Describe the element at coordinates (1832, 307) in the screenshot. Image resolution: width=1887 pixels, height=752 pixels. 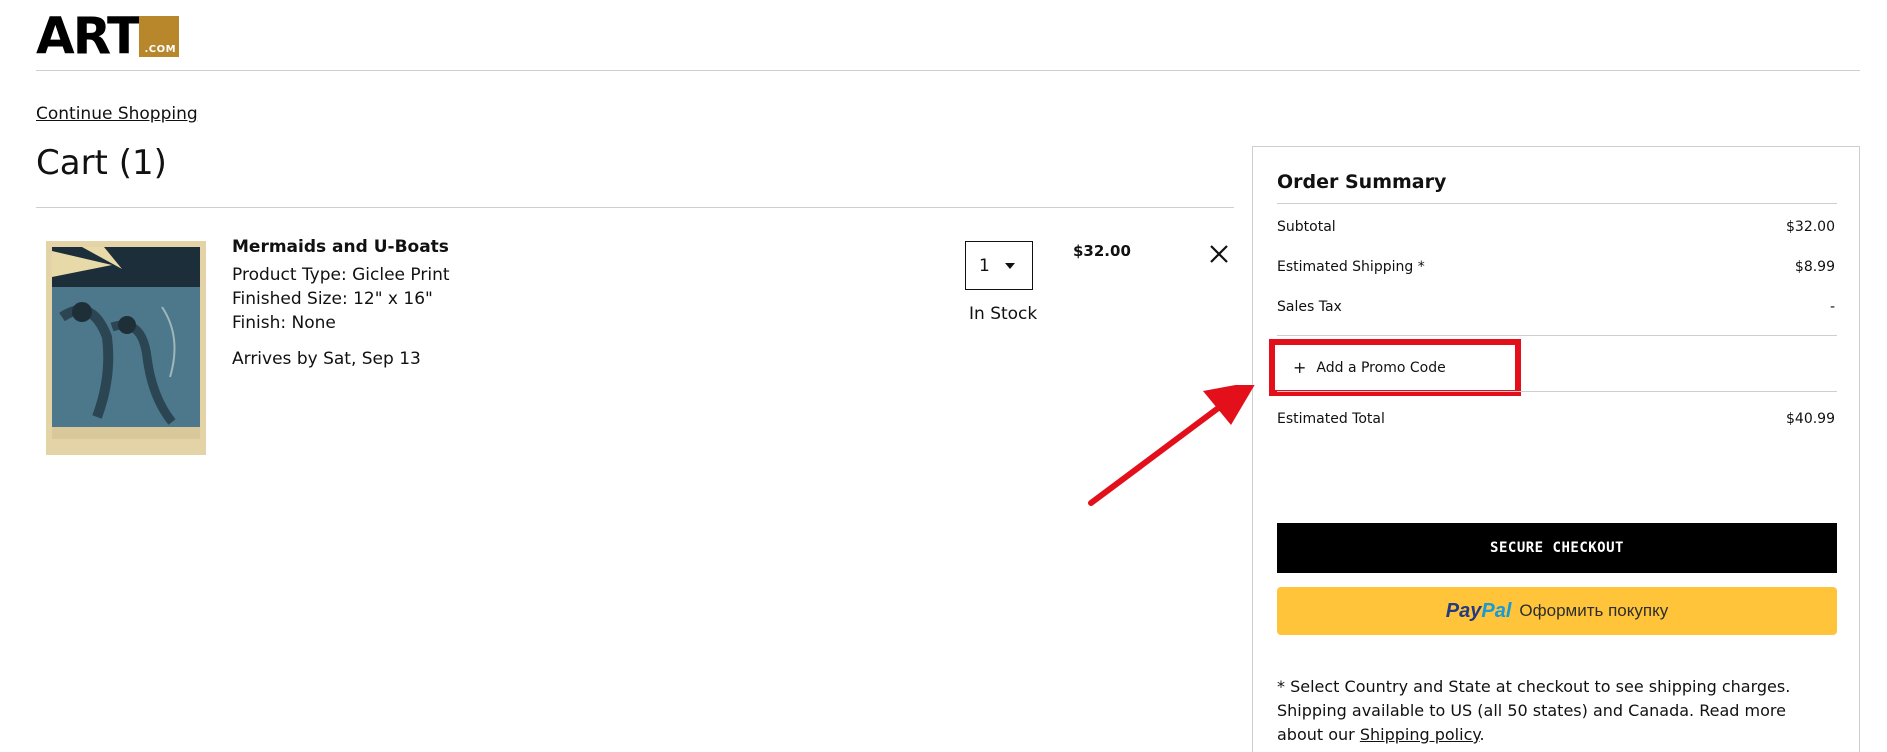
I see `tax-value: -` at that location.